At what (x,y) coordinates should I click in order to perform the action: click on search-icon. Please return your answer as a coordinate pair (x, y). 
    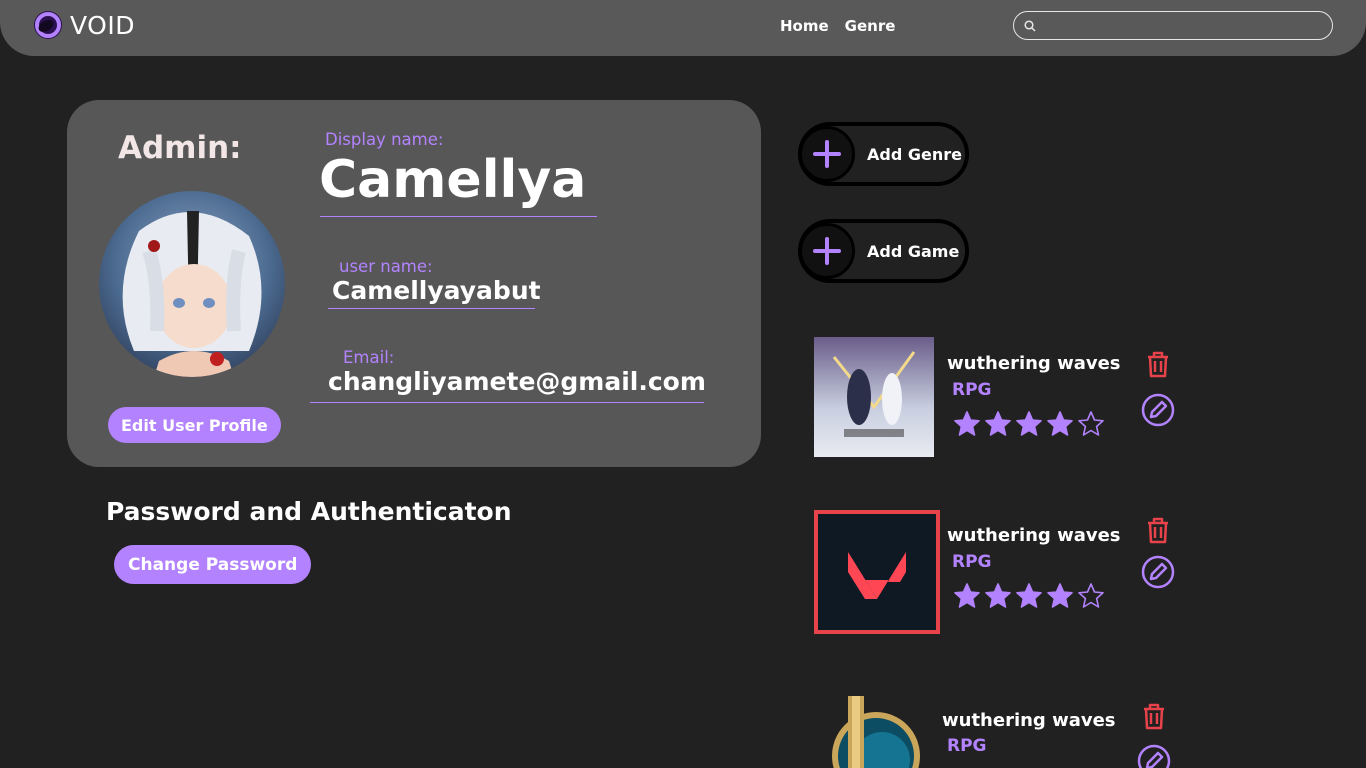
    Looking at the image, I should click on (1030, 25).